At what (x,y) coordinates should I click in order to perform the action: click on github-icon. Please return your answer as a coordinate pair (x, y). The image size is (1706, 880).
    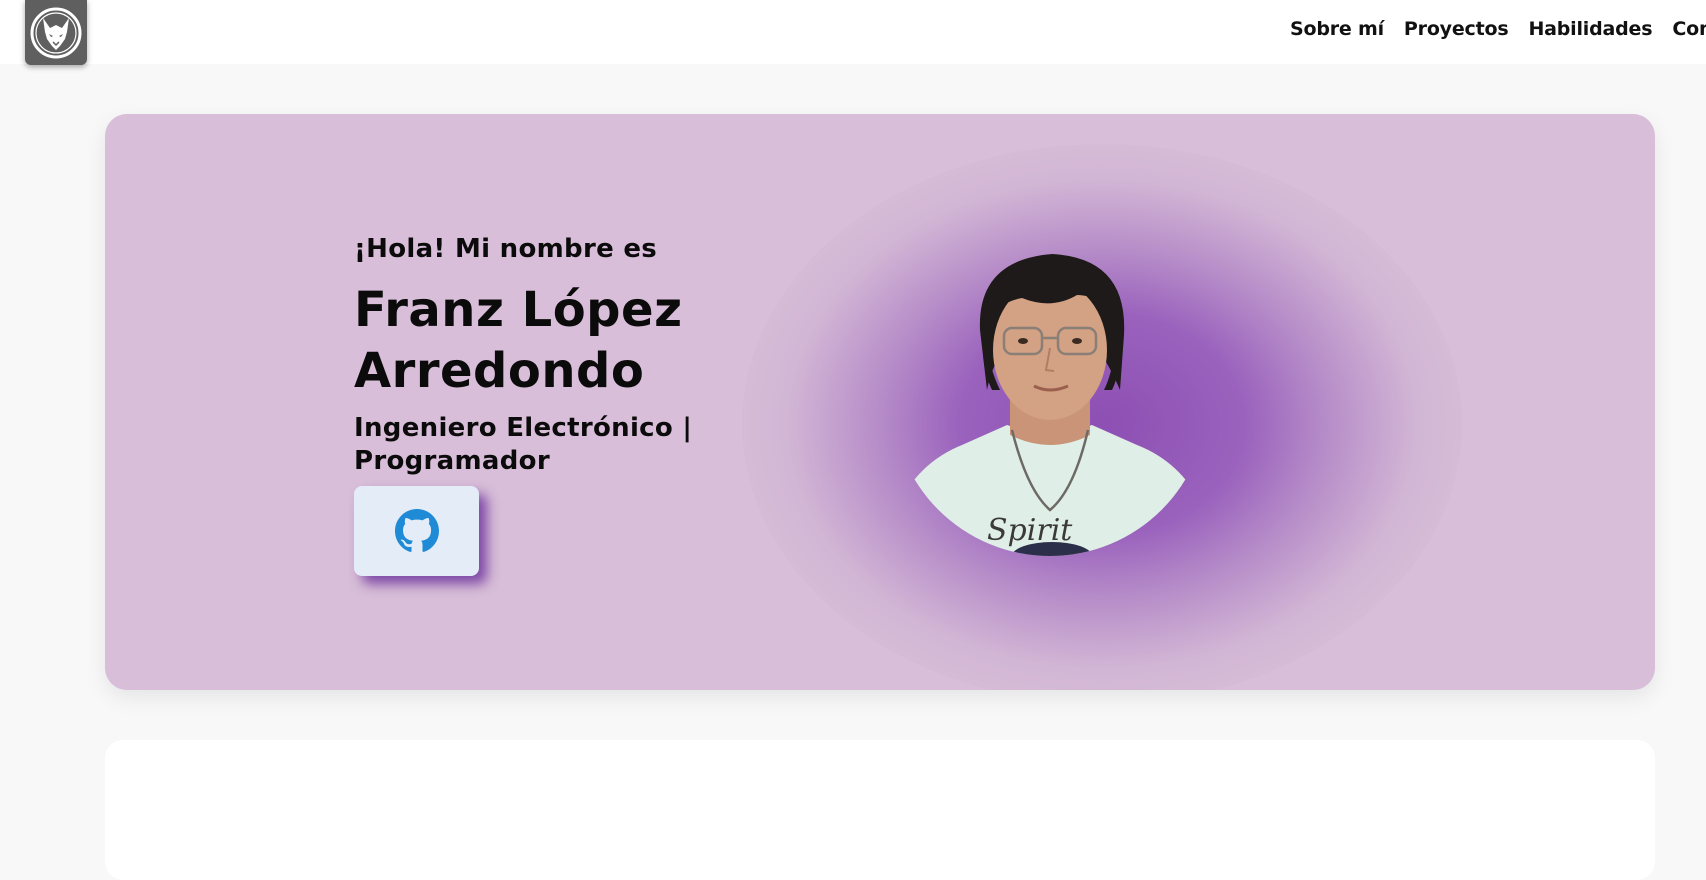
    Looking at the image, I should click on (416, 530).